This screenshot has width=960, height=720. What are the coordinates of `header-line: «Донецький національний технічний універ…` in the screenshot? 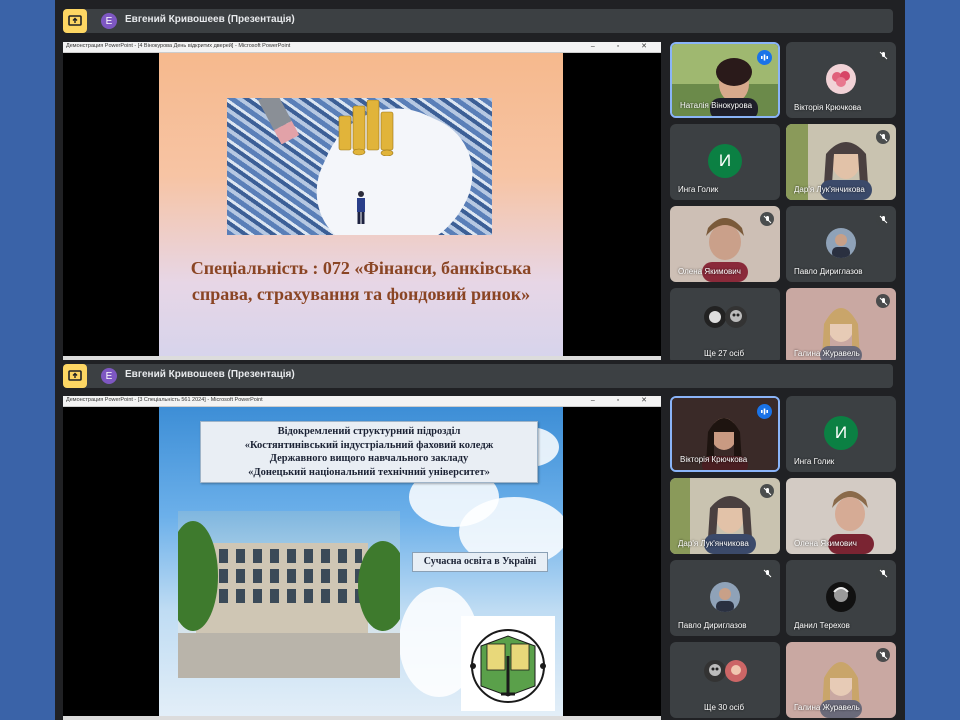 It's located at (369, 472).